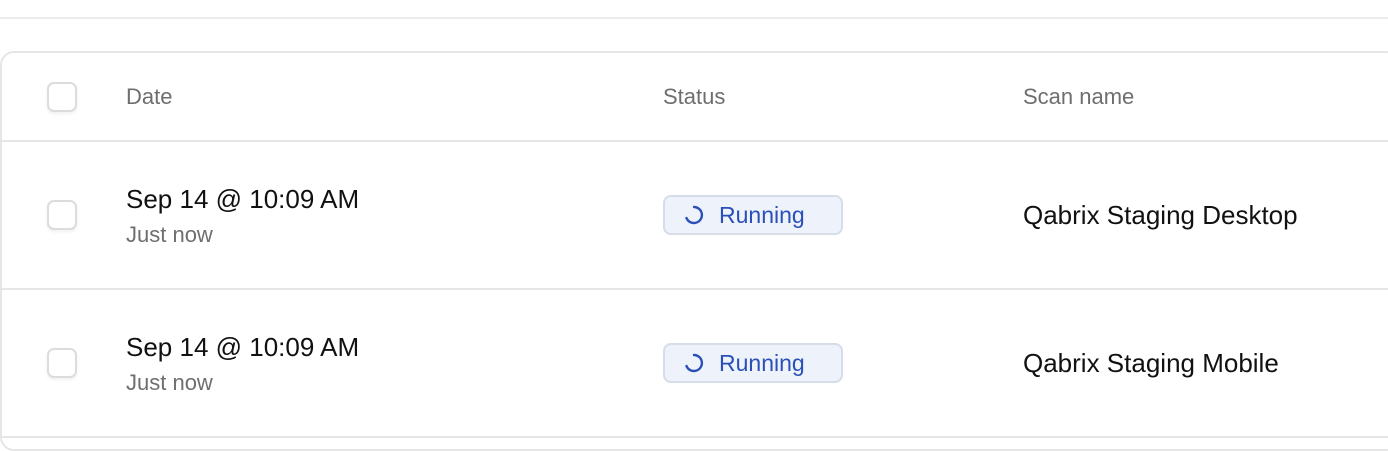 This screenshot has width=1388, height=451. Describe the element at coordinates (62, 97) in the screenshot. I see `select-all-checkbox` at that location.